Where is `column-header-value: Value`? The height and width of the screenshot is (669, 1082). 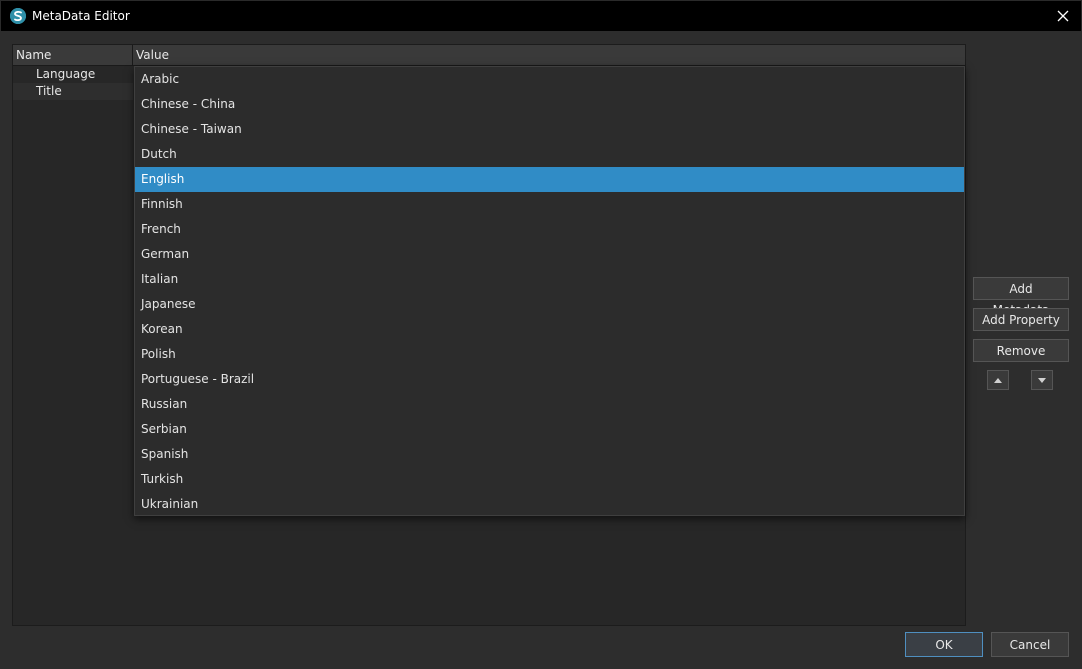 column-header-value: Value is located at coordinates (549, 55).